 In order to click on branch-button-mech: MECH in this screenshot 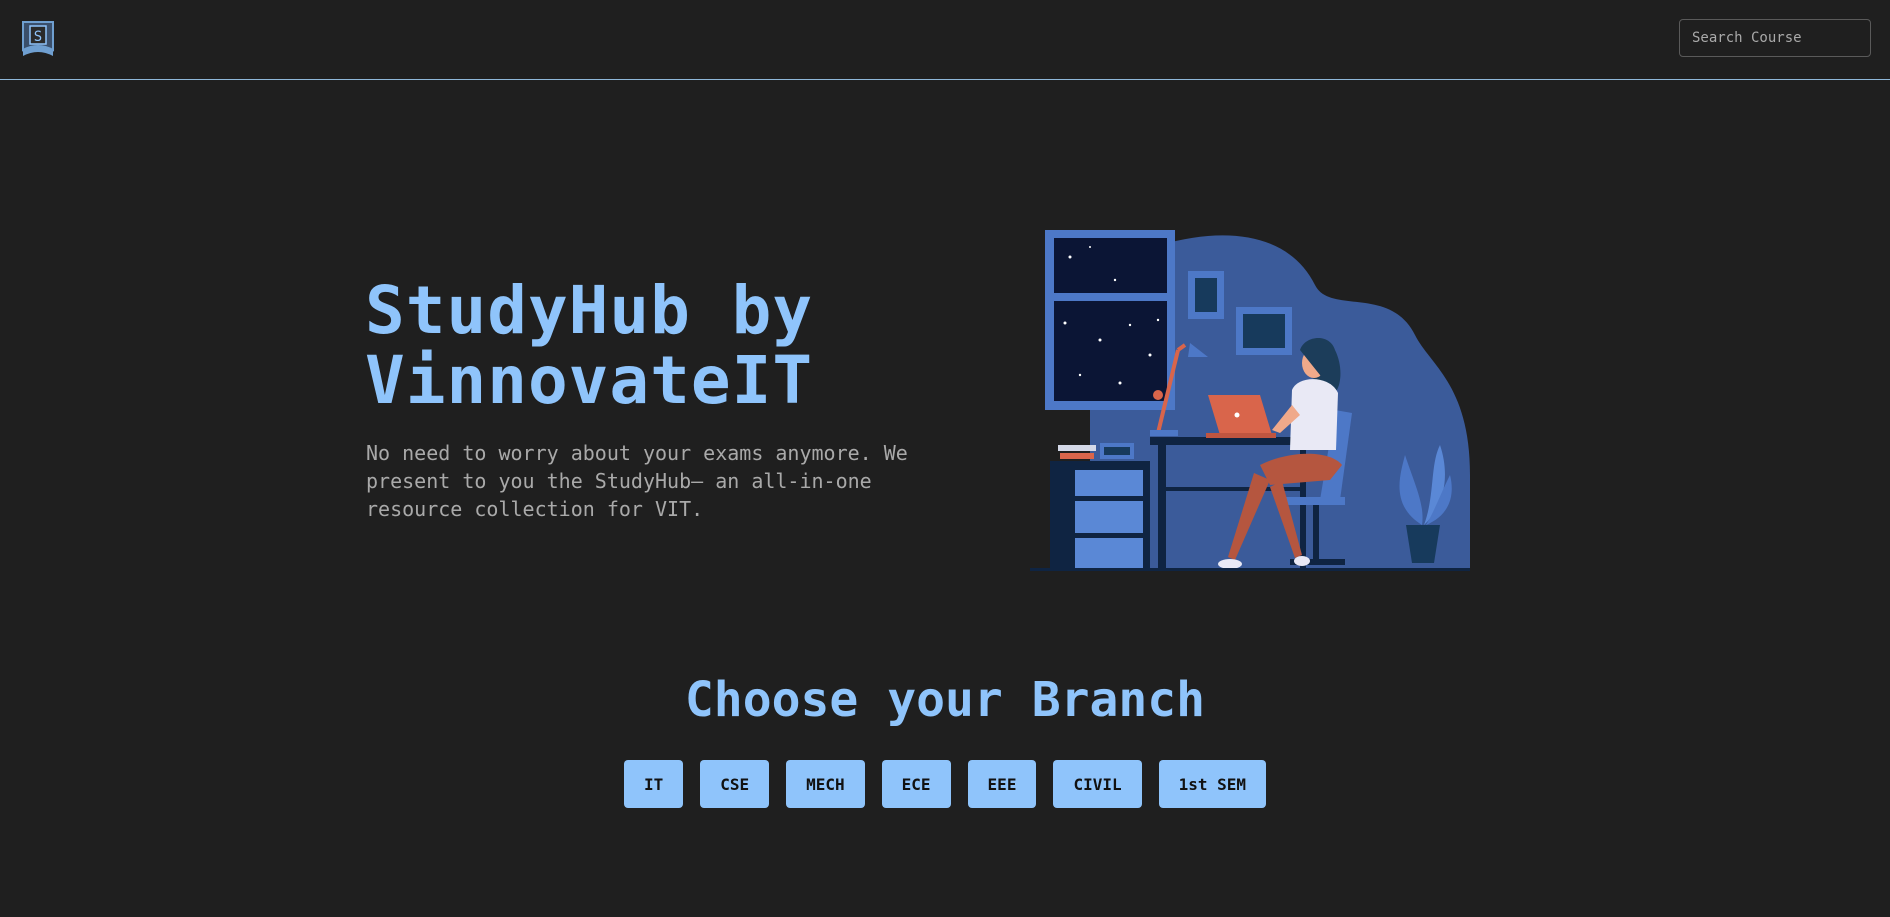, I will do `click(825, 784)`.